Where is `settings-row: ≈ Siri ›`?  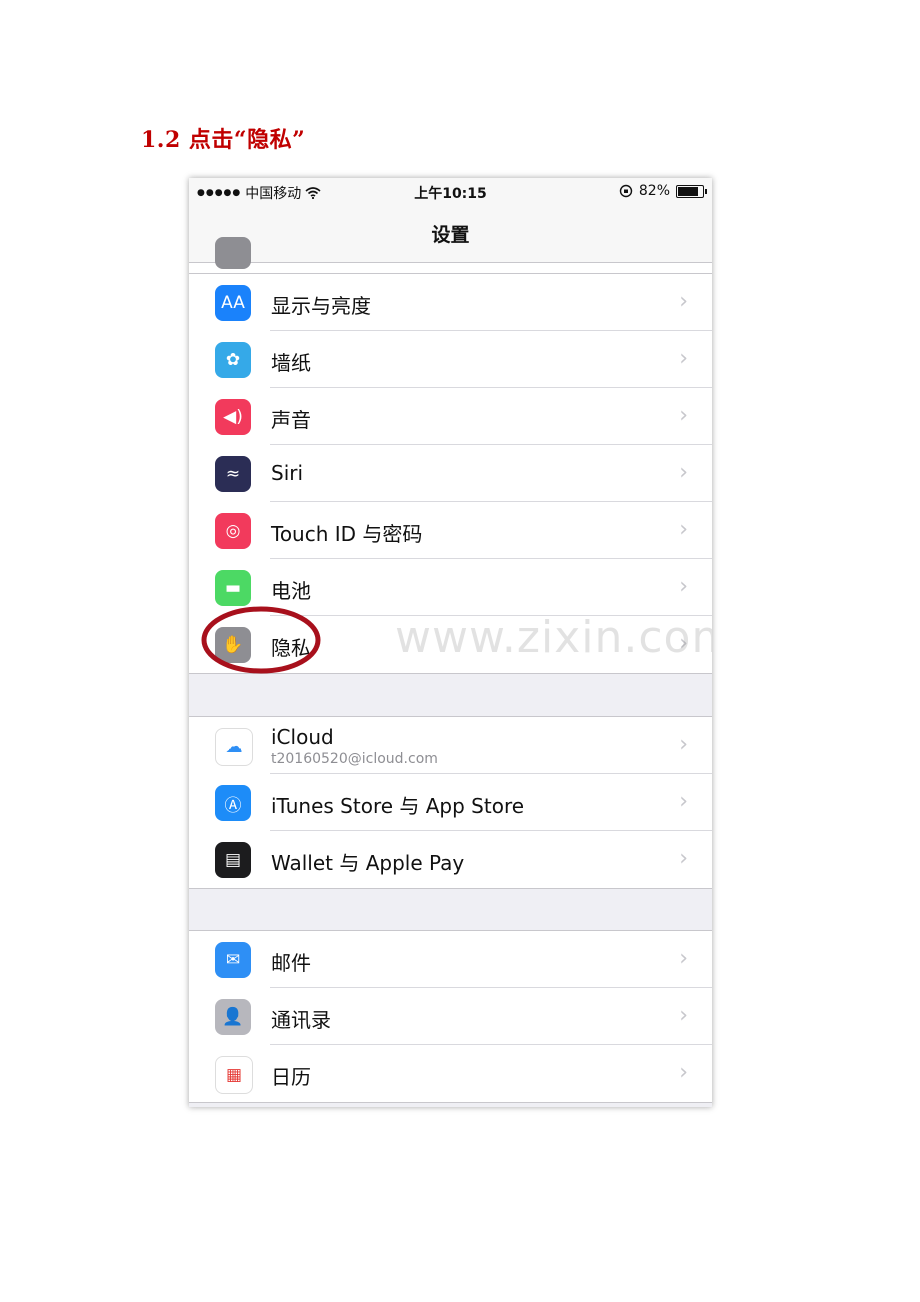 settings-row: ≈ Siri › is located at coordinates (450, 473).